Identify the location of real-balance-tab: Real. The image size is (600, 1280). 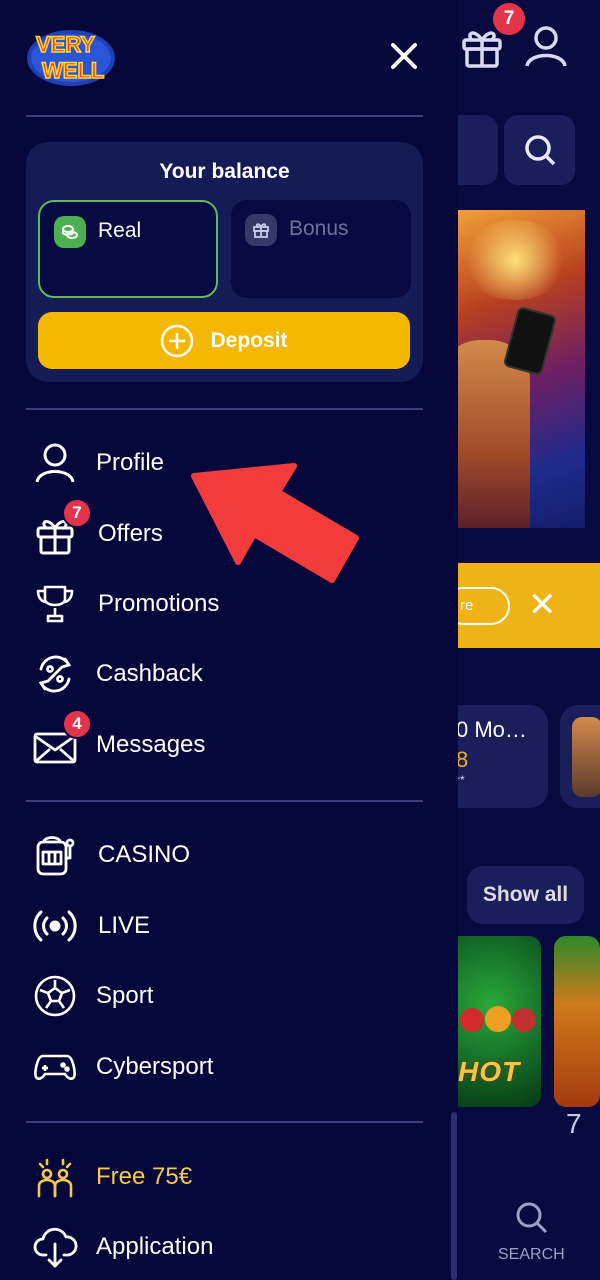
(128, 249).